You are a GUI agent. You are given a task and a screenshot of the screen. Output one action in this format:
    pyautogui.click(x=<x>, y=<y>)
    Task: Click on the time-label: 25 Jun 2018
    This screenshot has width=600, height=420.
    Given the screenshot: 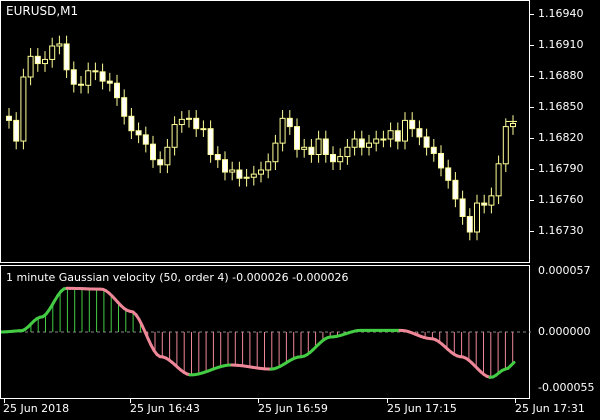 What is the action you would take?
    pyautogui.click(x=36, y=408)
    